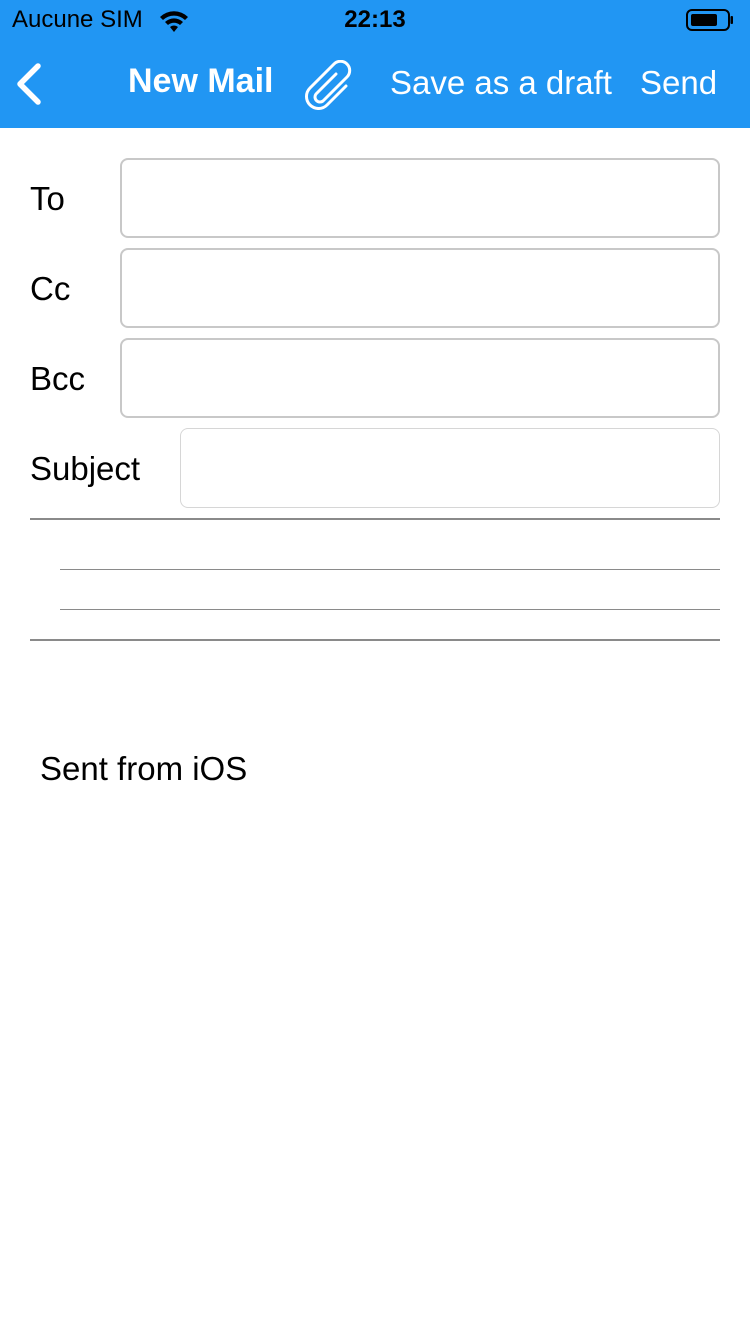 This screenshot has height=1334, width=750. Describe the element at coordinates (501, 83) in the screenshot. I see `save-draft-button: Save as a draft` at that location.